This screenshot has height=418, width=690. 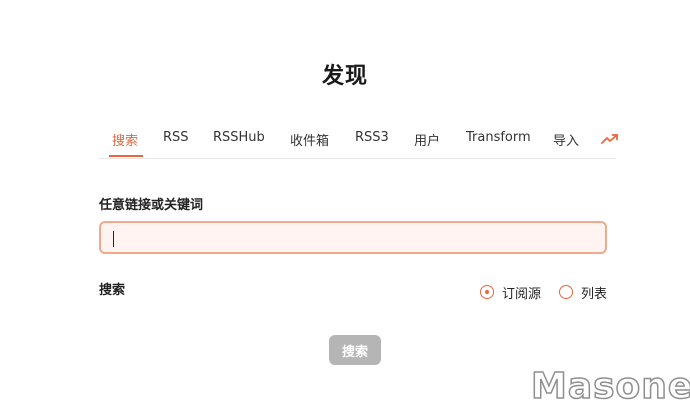 I want to click on radio-lists-label: 列表, so click(x=594, y=294).